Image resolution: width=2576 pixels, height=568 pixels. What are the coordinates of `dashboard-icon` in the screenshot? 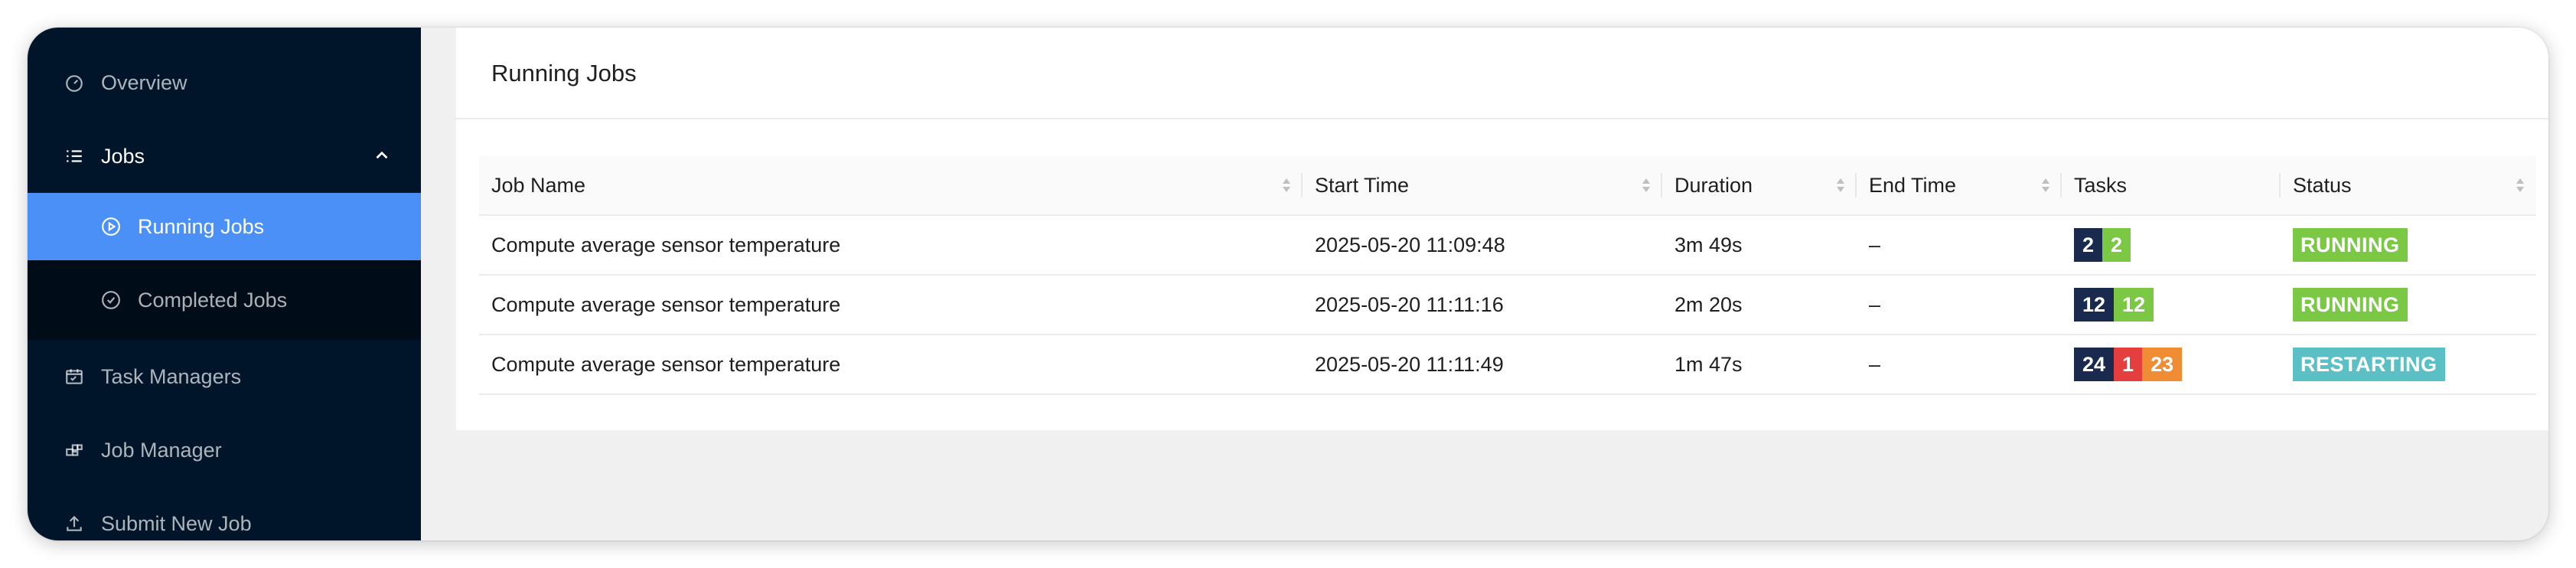 It's located at (74, 82).